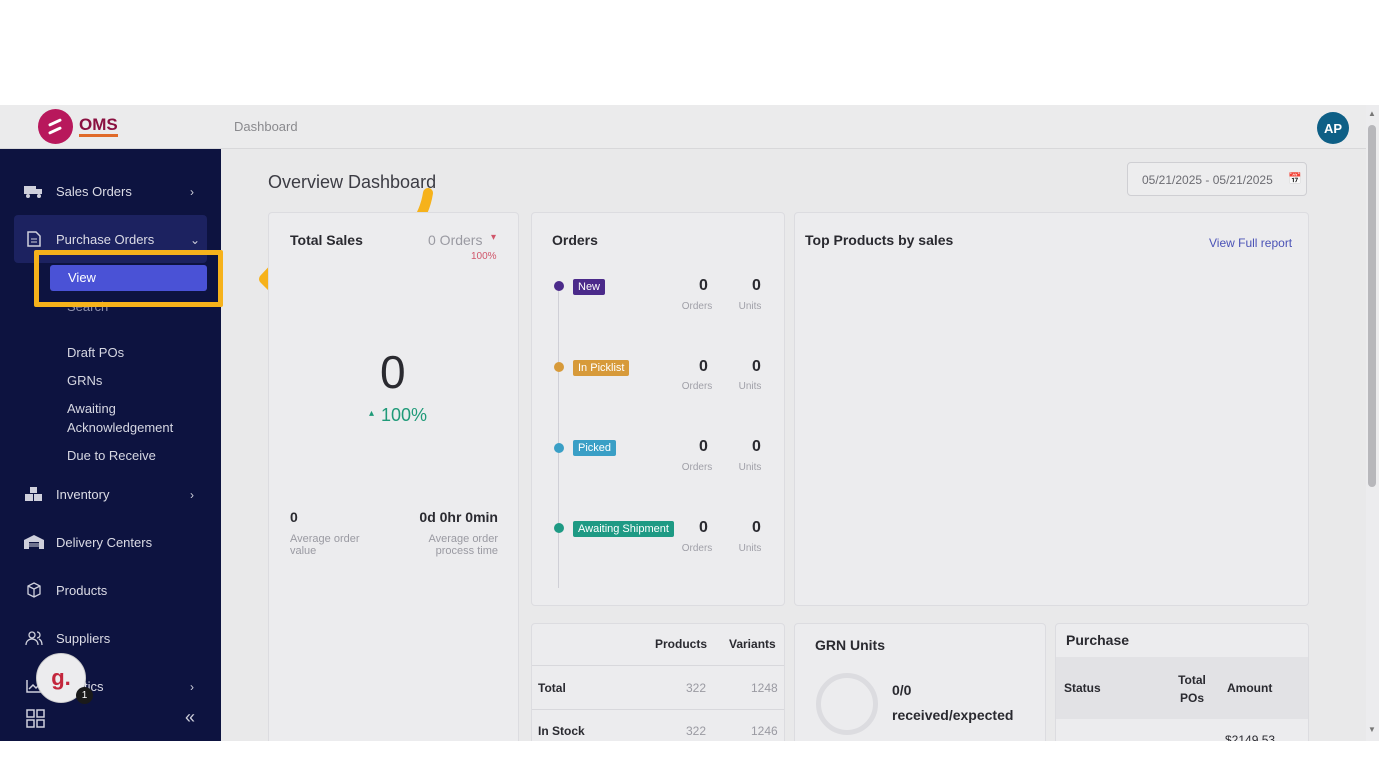 Image resolution: width=1379 pixels, height=776 pixels. I want to click on orders-change: 100%, so click(484, 256).